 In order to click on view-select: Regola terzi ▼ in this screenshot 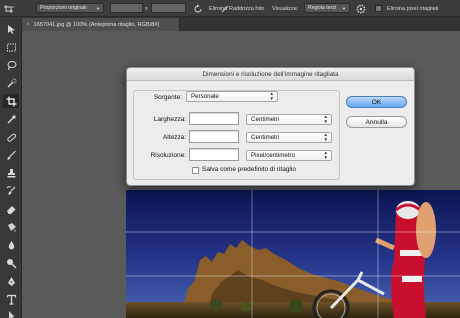, I will do `click(327, 8)`.